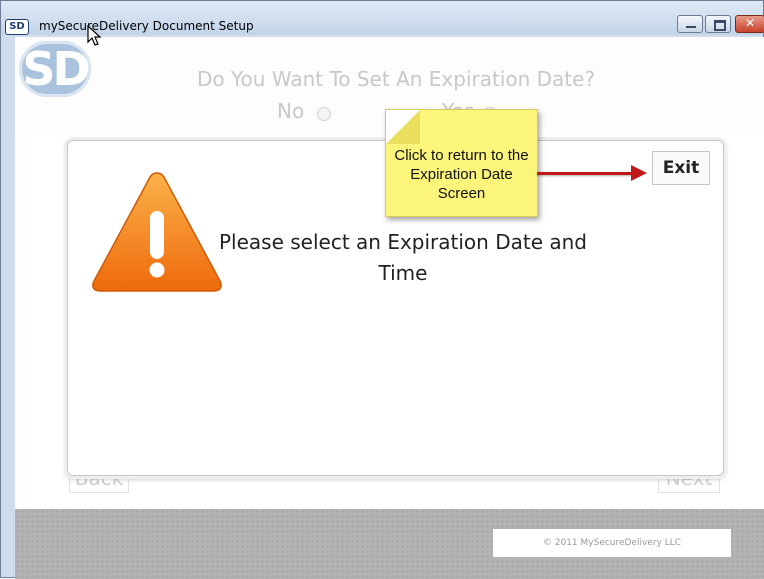 This screenshot has width=764, height=579. Describe the element at coordinates (157, 232) in the screenshot. I see `warning-icon` at that location.